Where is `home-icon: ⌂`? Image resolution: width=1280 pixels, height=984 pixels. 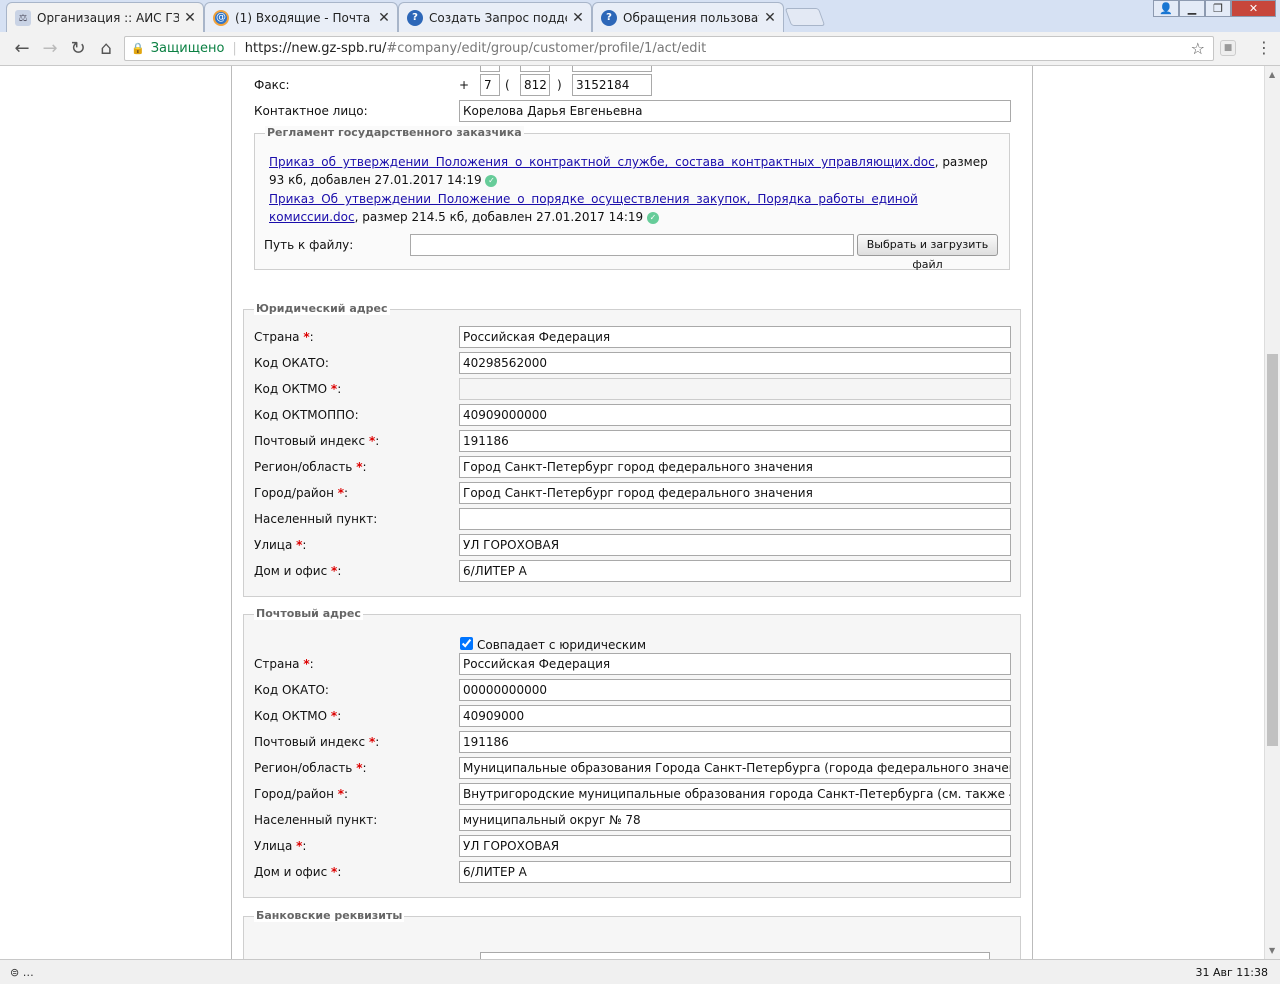 home-icon: ⌂ is located at coordinates (106, 48).